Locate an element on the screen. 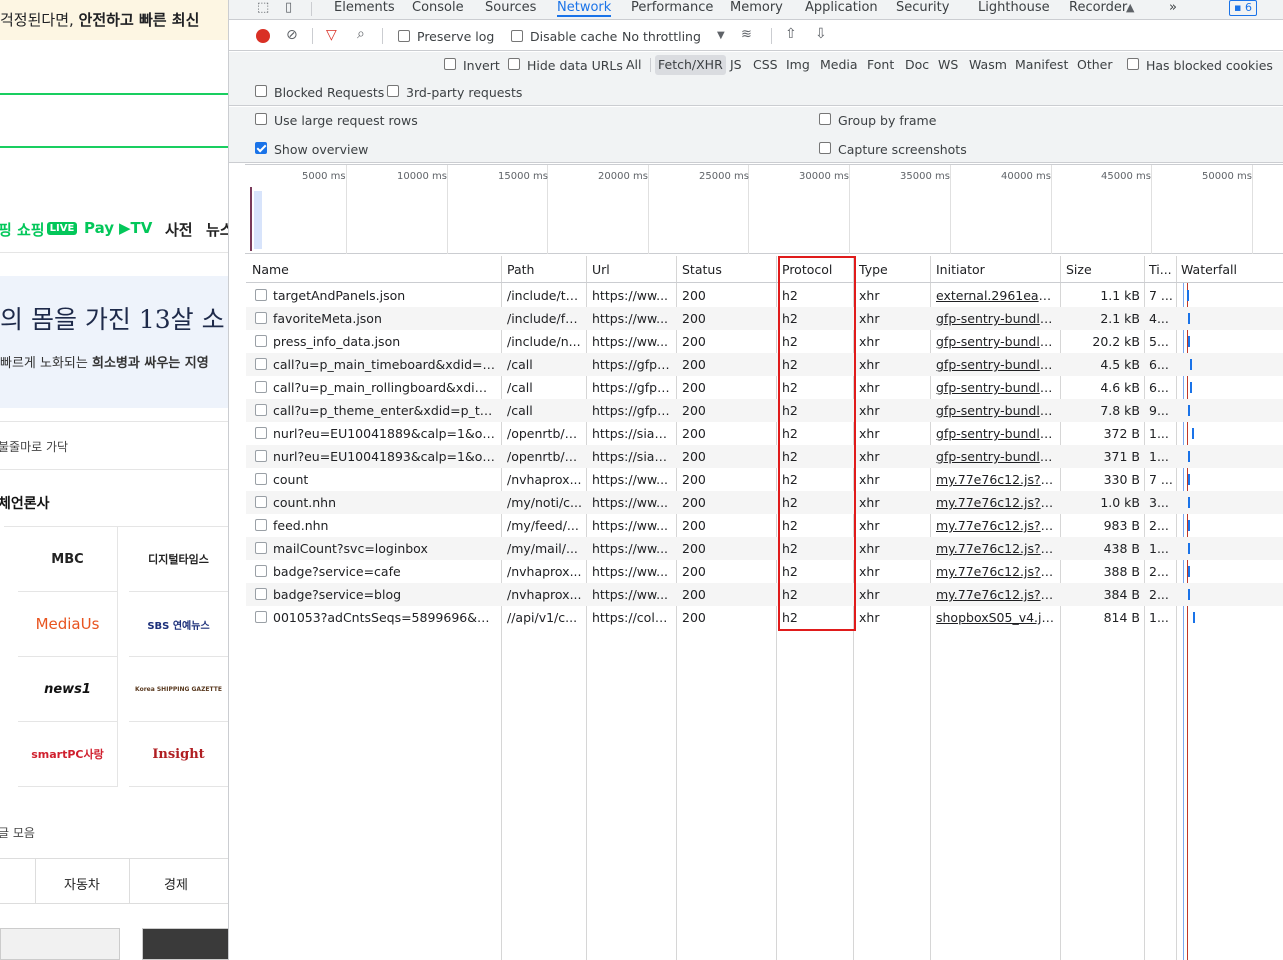  type-filter-other: Other is located at coordinates (1095, 65).